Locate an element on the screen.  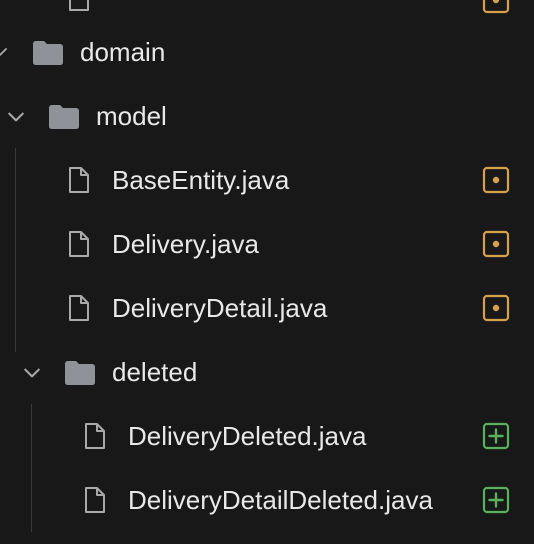
tree-item-label: DeliveryDeleted.java is located at coordinates (247, 436).